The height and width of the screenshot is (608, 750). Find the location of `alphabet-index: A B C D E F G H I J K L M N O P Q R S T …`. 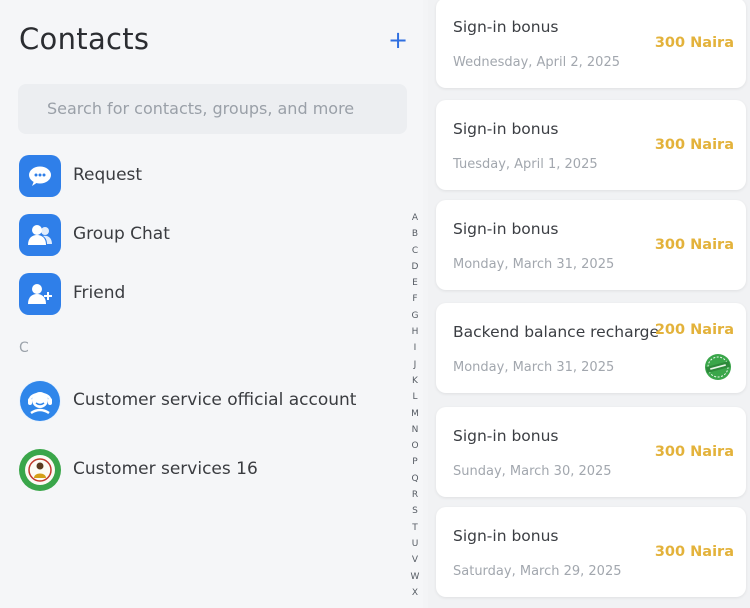

alphabet-index: A B C D E F G H I J K L M N O P Q R S T … is located at coordinates (415, 405).